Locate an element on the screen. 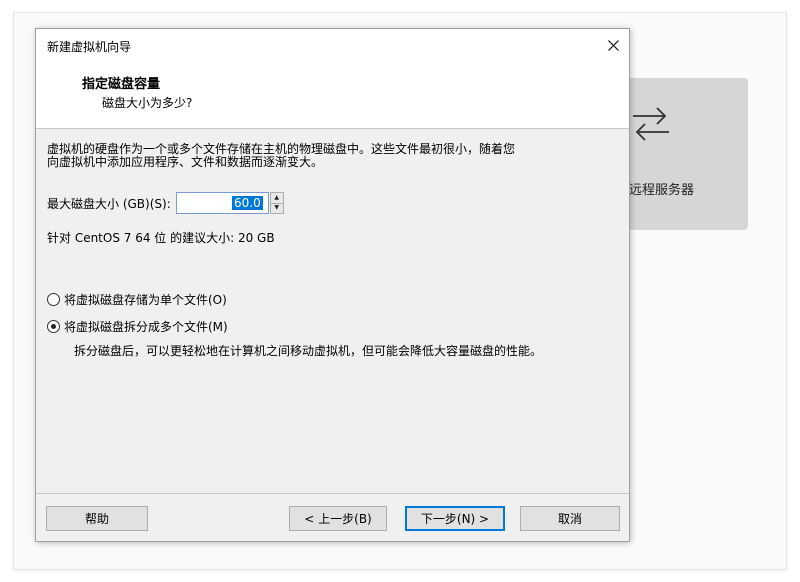  back-button: < 上一步(B) is located at coordinates (338, 518).